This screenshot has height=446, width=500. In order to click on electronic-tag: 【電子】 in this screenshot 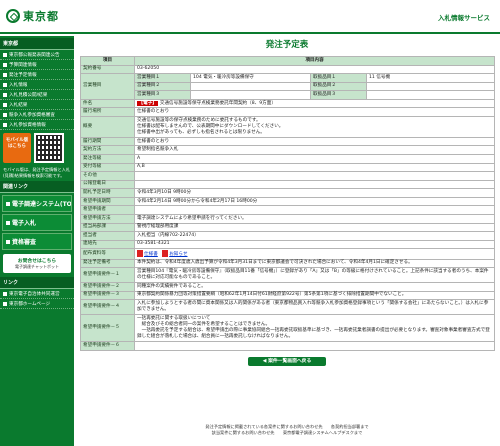, I will do `click(148, 103)`.